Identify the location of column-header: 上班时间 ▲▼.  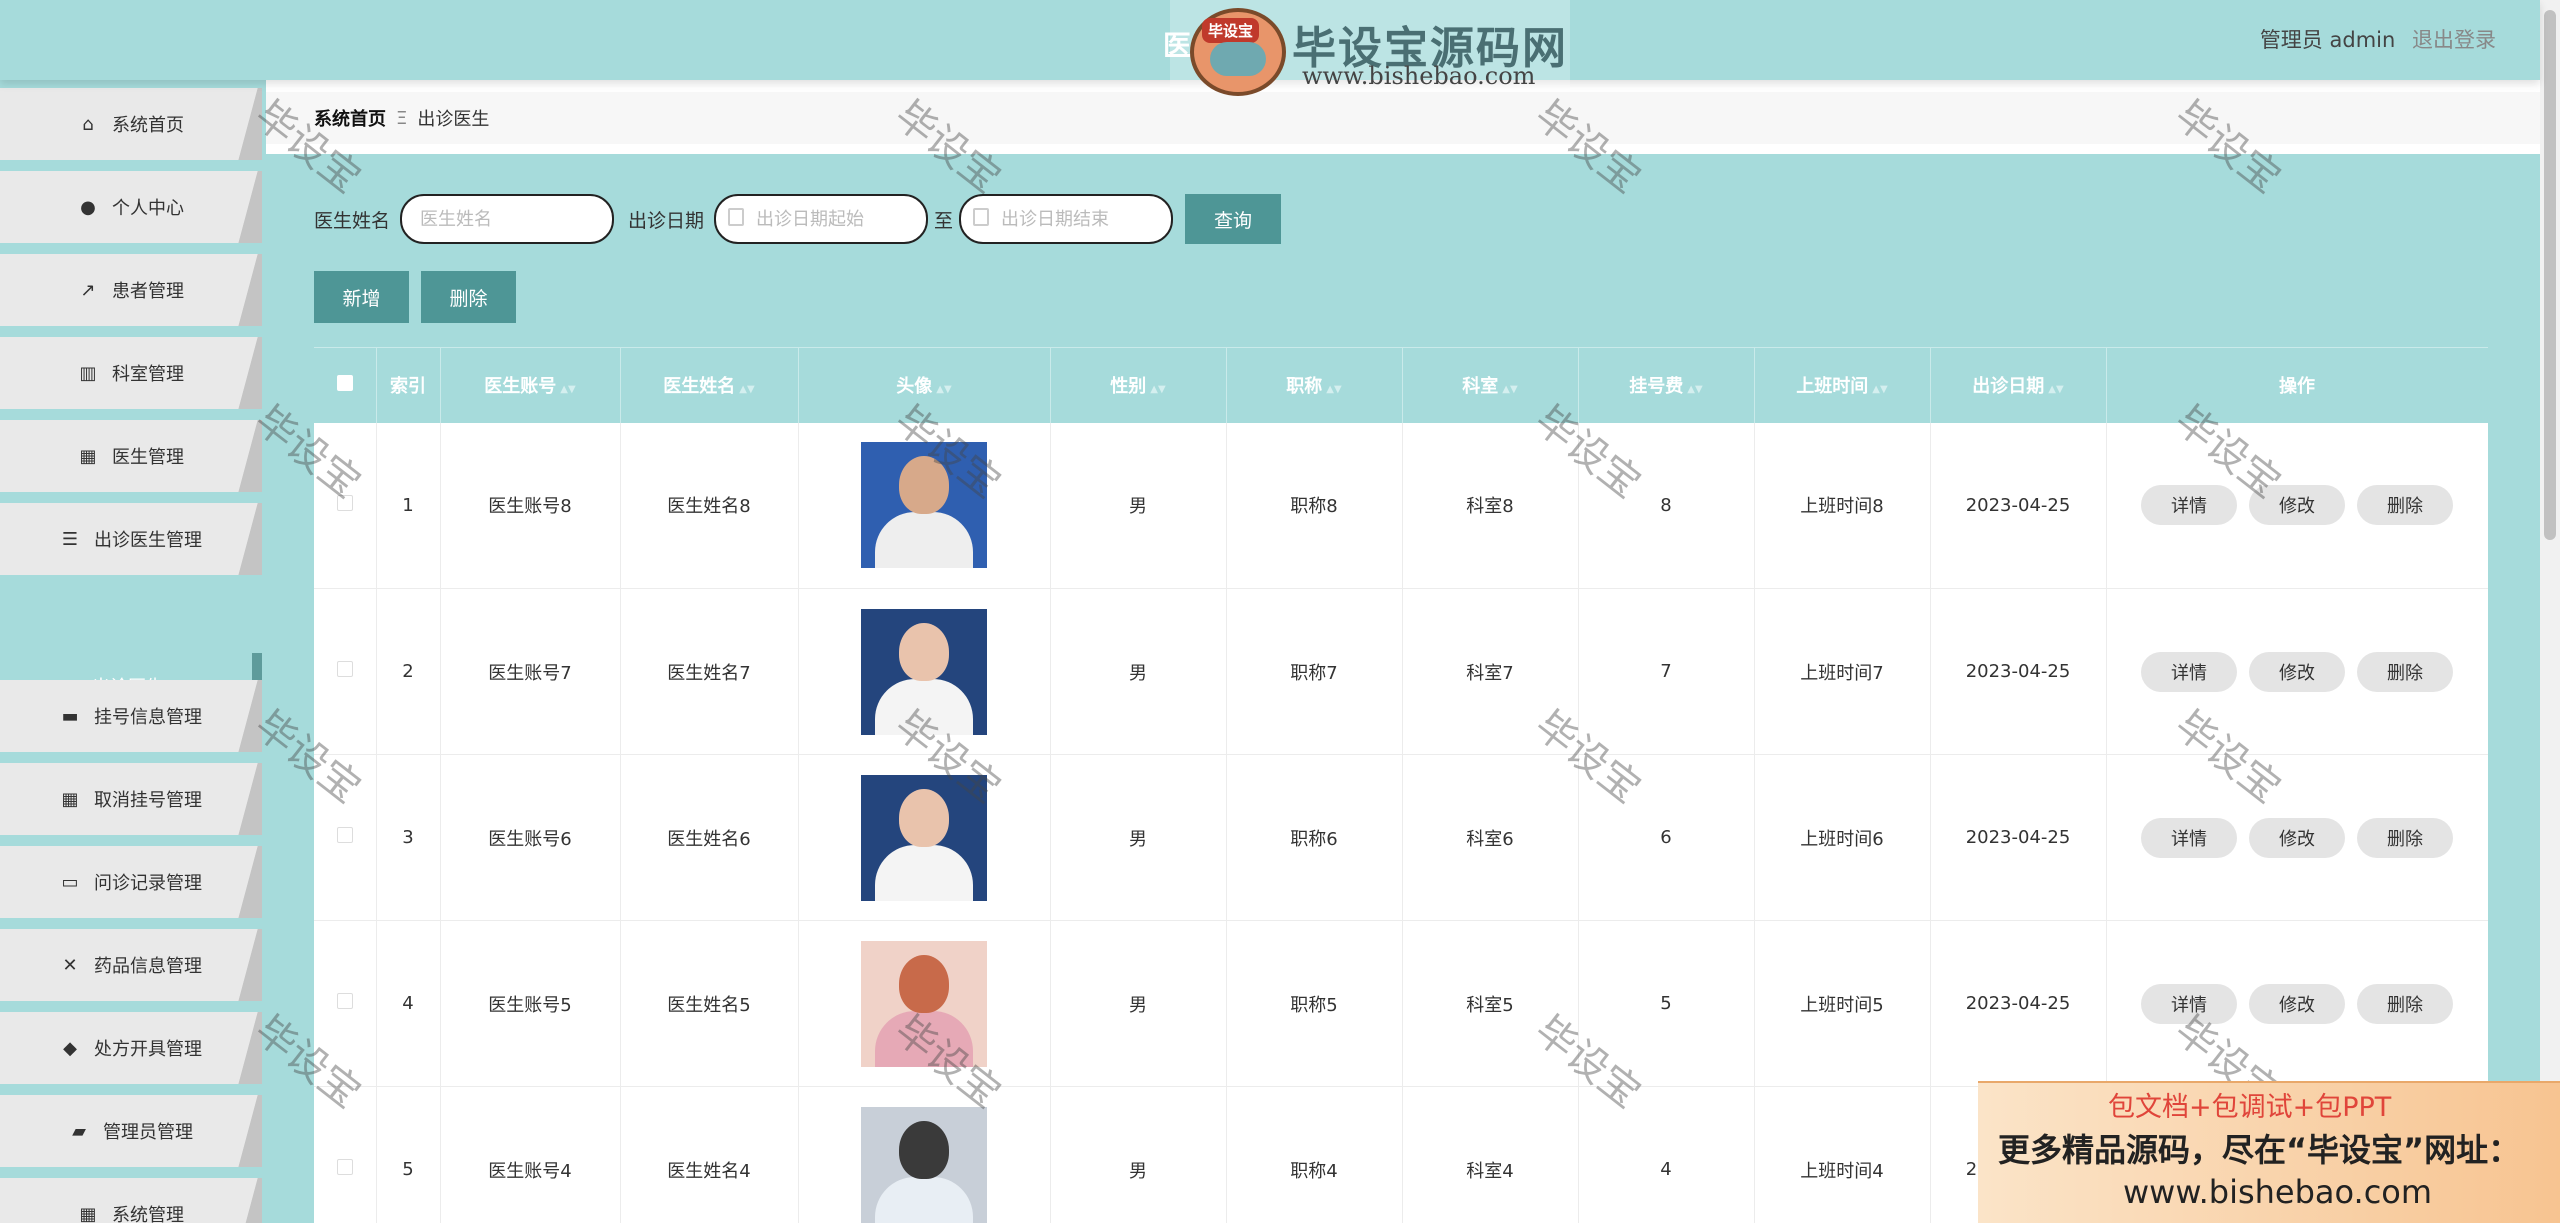
(1842, 385).